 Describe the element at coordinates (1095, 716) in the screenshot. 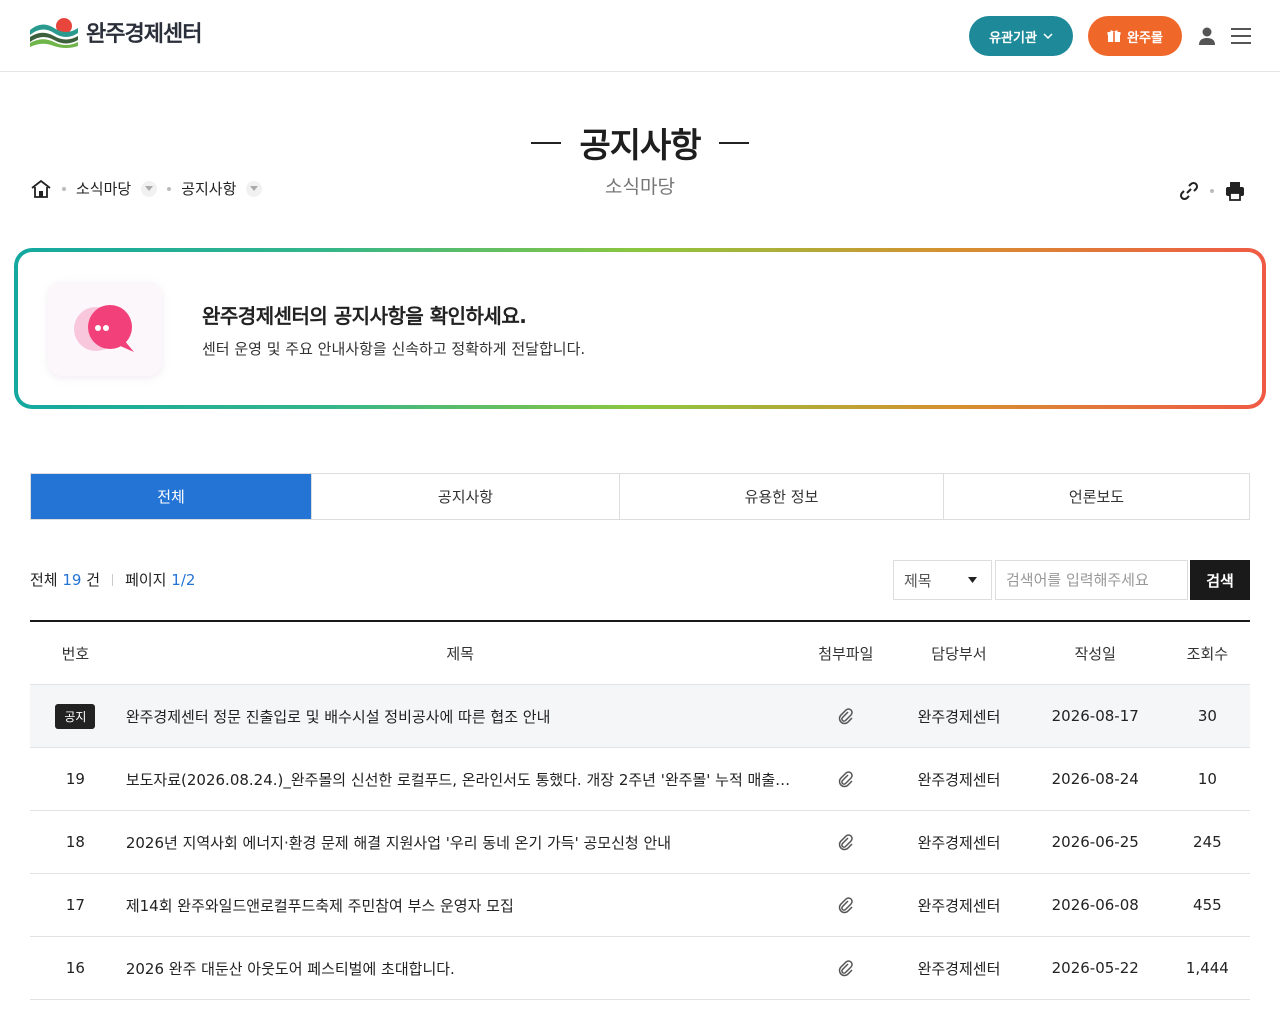

I see `row-date: 2026-08-17` at that location.